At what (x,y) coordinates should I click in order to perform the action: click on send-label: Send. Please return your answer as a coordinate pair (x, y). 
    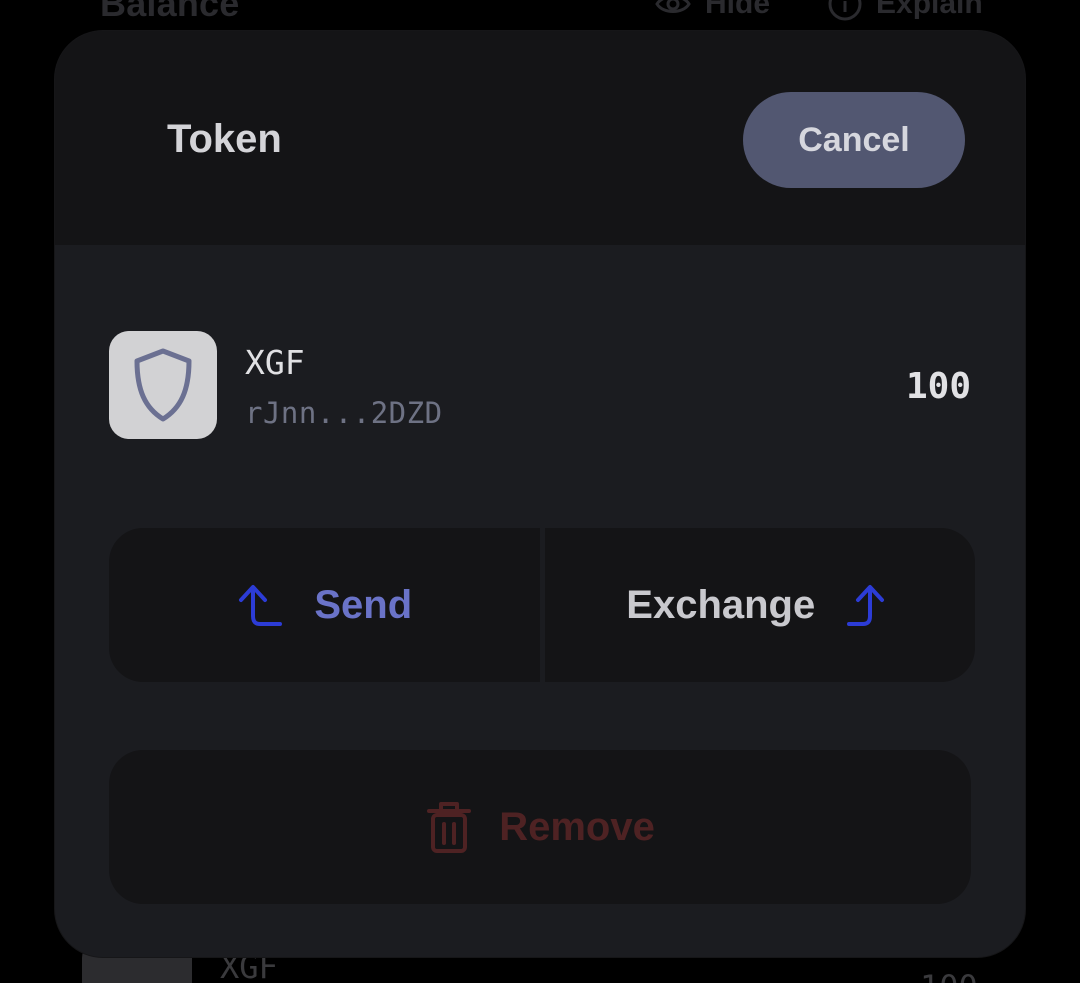
    Looking at the image, I should click on (363, 604).